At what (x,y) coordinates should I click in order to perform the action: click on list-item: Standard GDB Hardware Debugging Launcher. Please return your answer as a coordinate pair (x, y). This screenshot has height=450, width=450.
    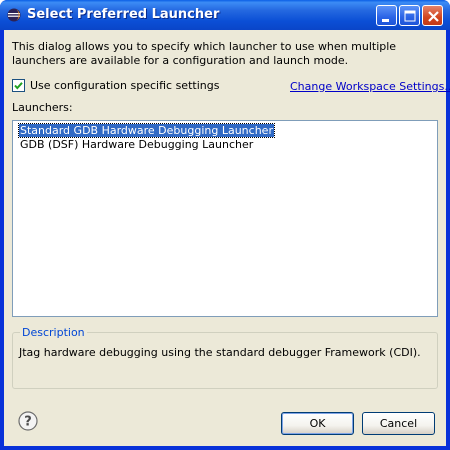
    Looking at the image, I should click on (146, 130).